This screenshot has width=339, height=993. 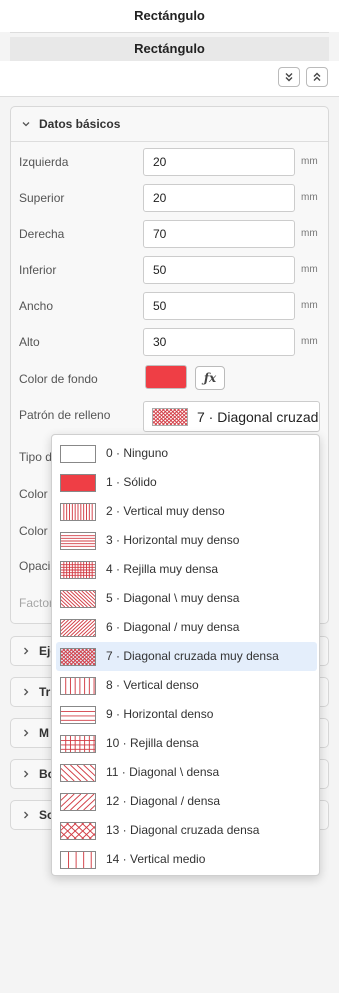 I want to click on pattern-option-2: 2 · Vertical muy denso, so click(x=186, y=511).